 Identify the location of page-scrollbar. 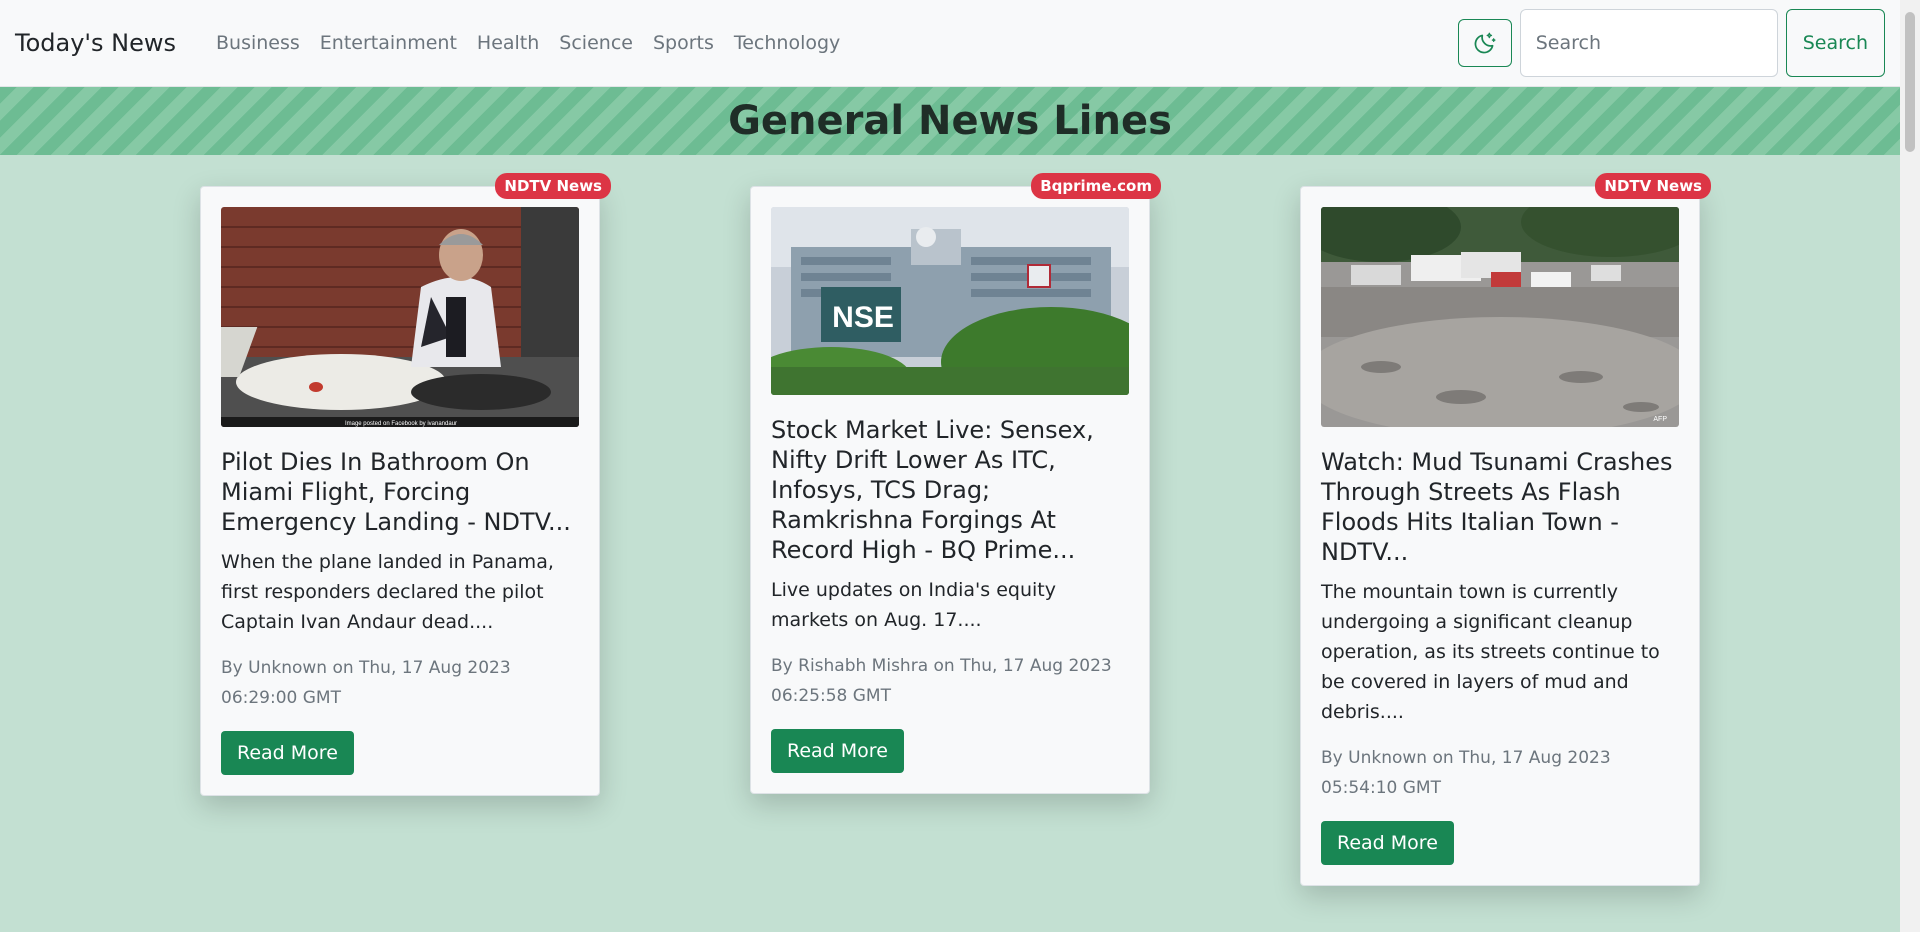
(1910, 466).